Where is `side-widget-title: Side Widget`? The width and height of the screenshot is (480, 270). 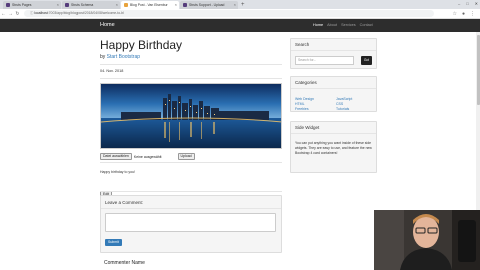 side-widget-title: Side Widget is located at coordinates (307, 127).